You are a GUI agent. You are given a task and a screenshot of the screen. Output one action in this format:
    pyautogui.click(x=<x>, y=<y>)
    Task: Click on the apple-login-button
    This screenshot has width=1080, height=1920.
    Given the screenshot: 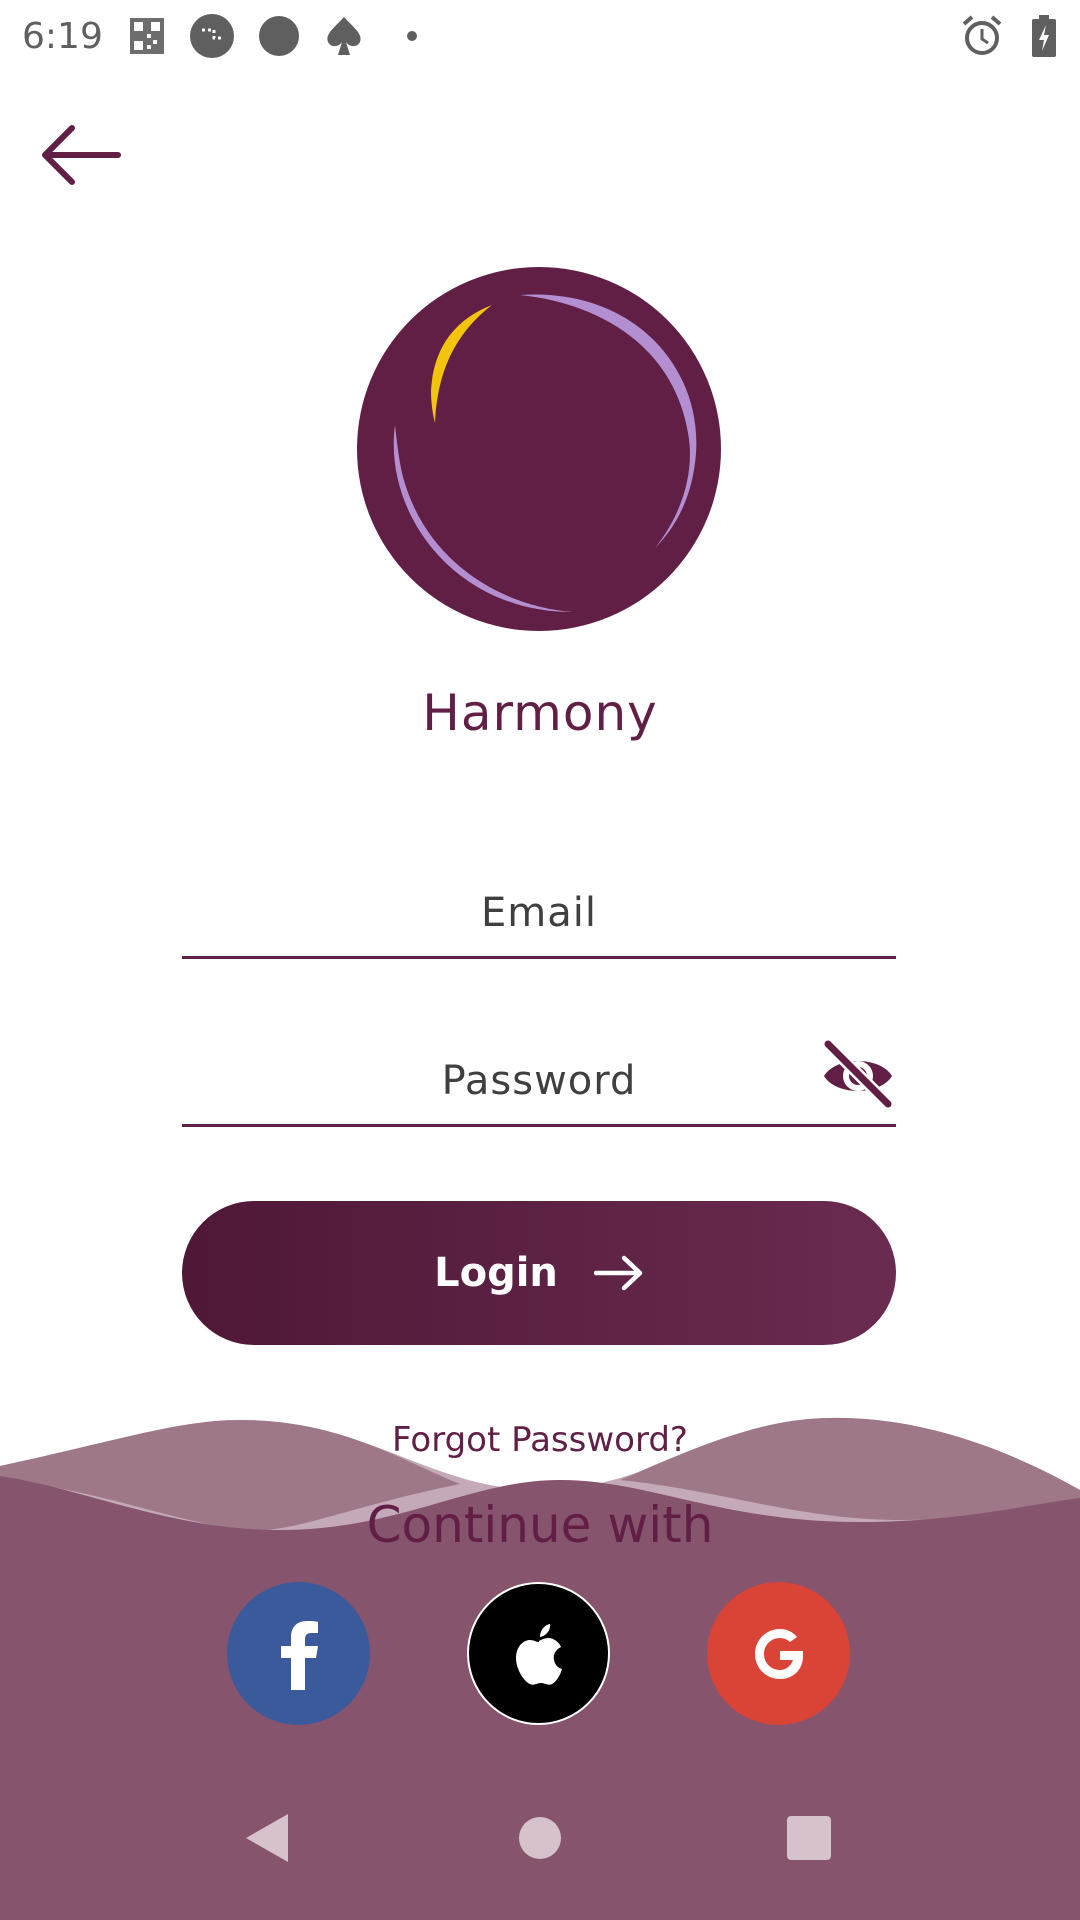 What is the action you would take?
    pyautogui.click(x=538, y=1653)
    